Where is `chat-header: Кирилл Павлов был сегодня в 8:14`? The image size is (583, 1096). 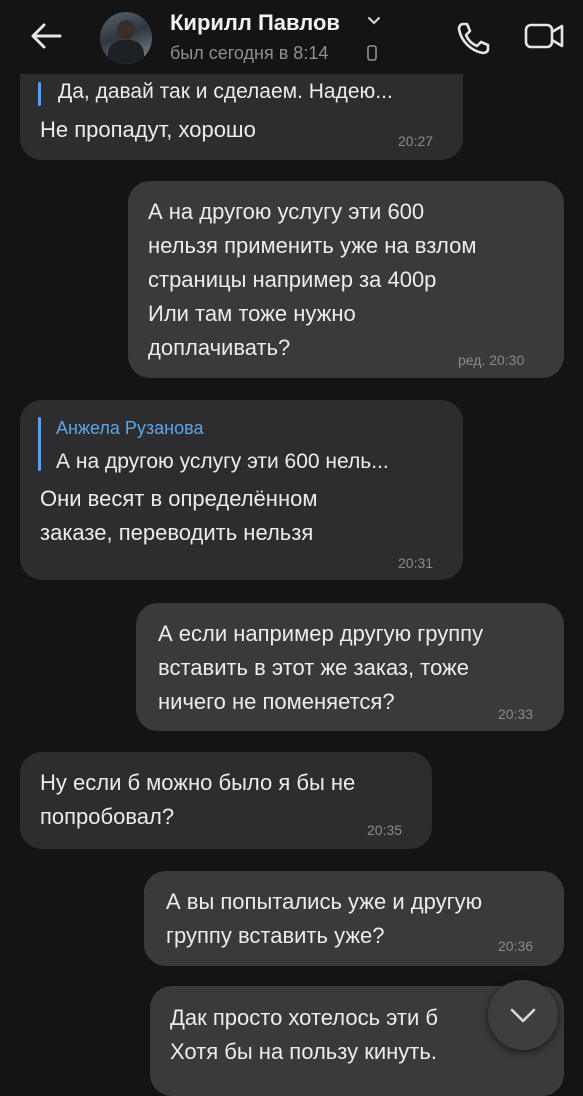
chat-header: Кирилл Павлов был сегодня в 8:14 is located at coordinates (291, 37).